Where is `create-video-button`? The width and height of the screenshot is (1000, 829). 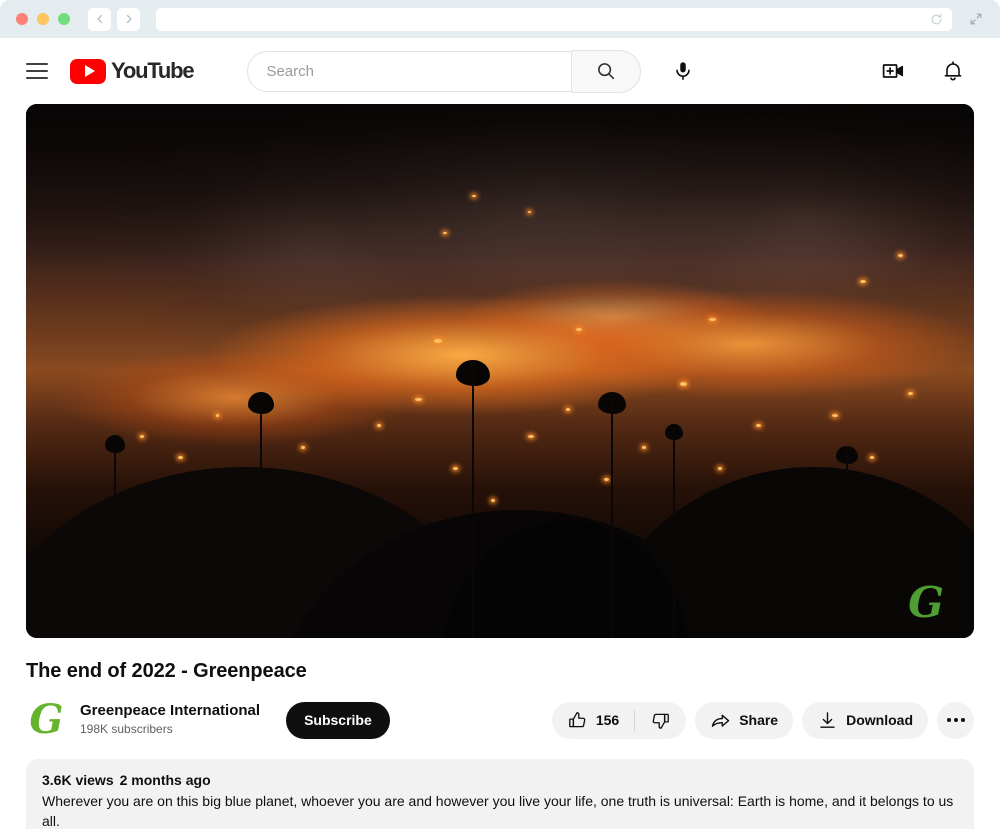 create-video-button is located at coordinates (893, 71).